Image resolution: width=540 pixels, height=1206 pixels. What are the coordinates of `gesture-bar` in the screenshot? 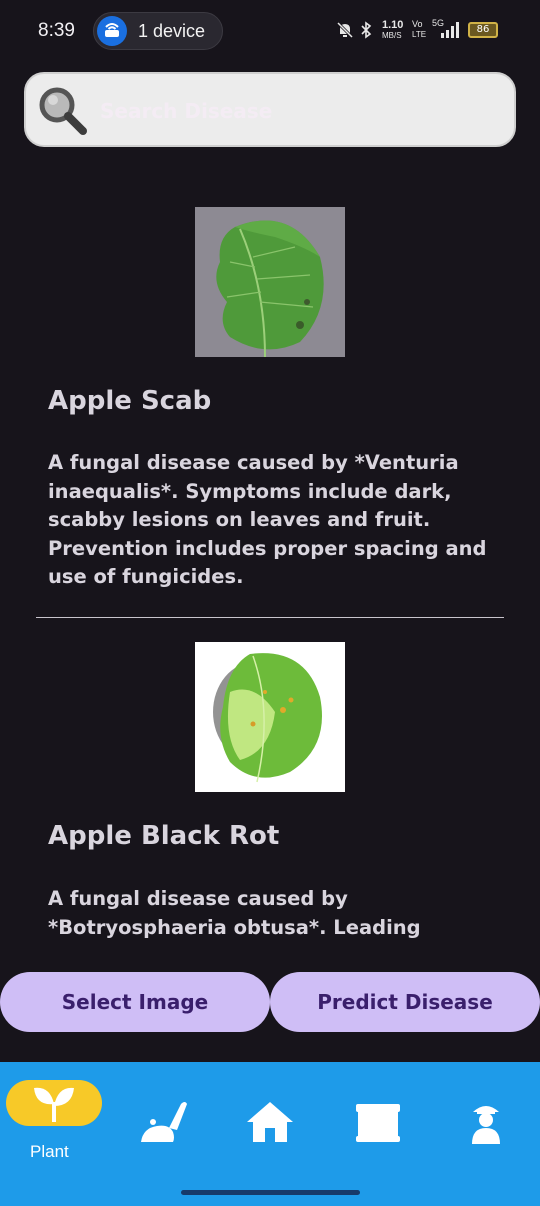 It's located at (270, 1192).